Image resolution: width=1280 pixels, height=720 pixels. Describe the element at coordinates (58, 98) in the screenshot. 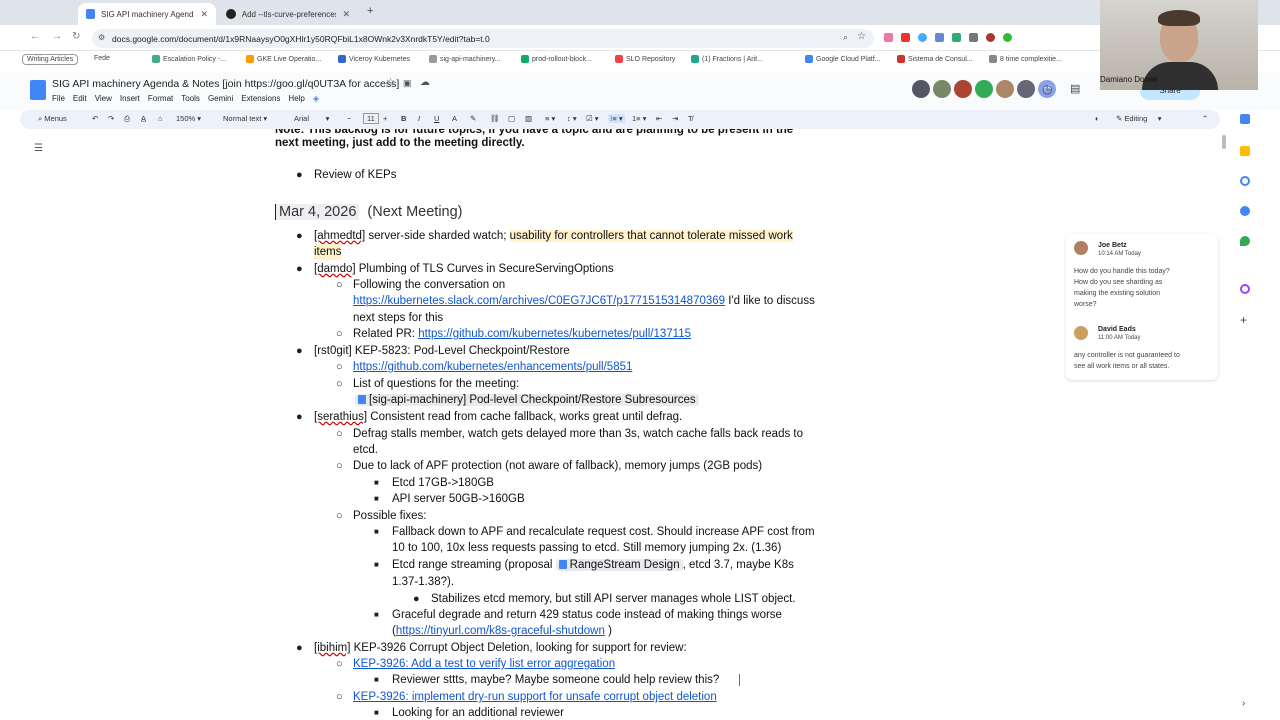

I see `menu-file: File` at that location.